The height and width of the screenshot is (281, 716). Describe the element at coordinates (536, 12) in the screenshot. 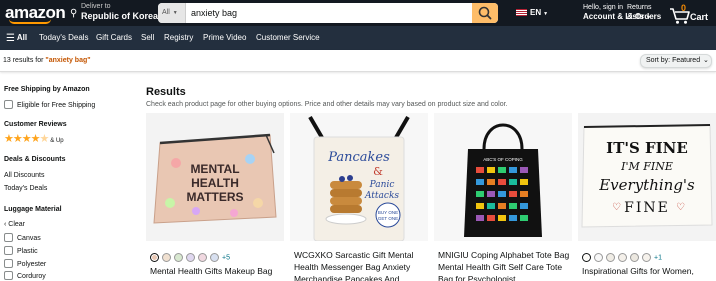

I see `language-label: EN` at that location.